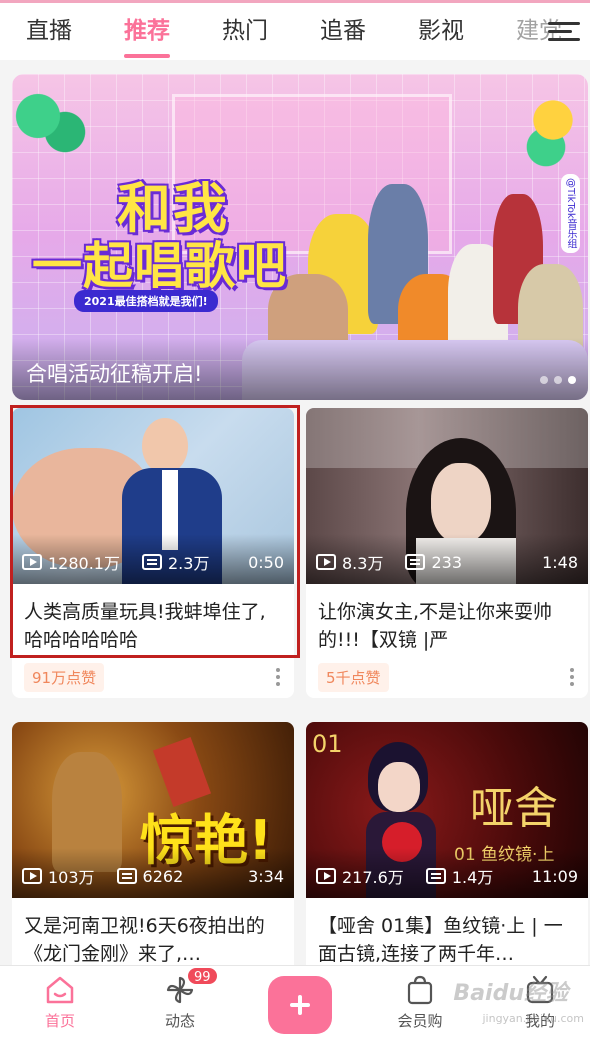 Image resolution: width=590 pixels, height=1043 pixels. What do you see at coordinates (447, 677) in the screenshot?
I see `card-footer: 5千点赞` at bounding box center [447, 677].